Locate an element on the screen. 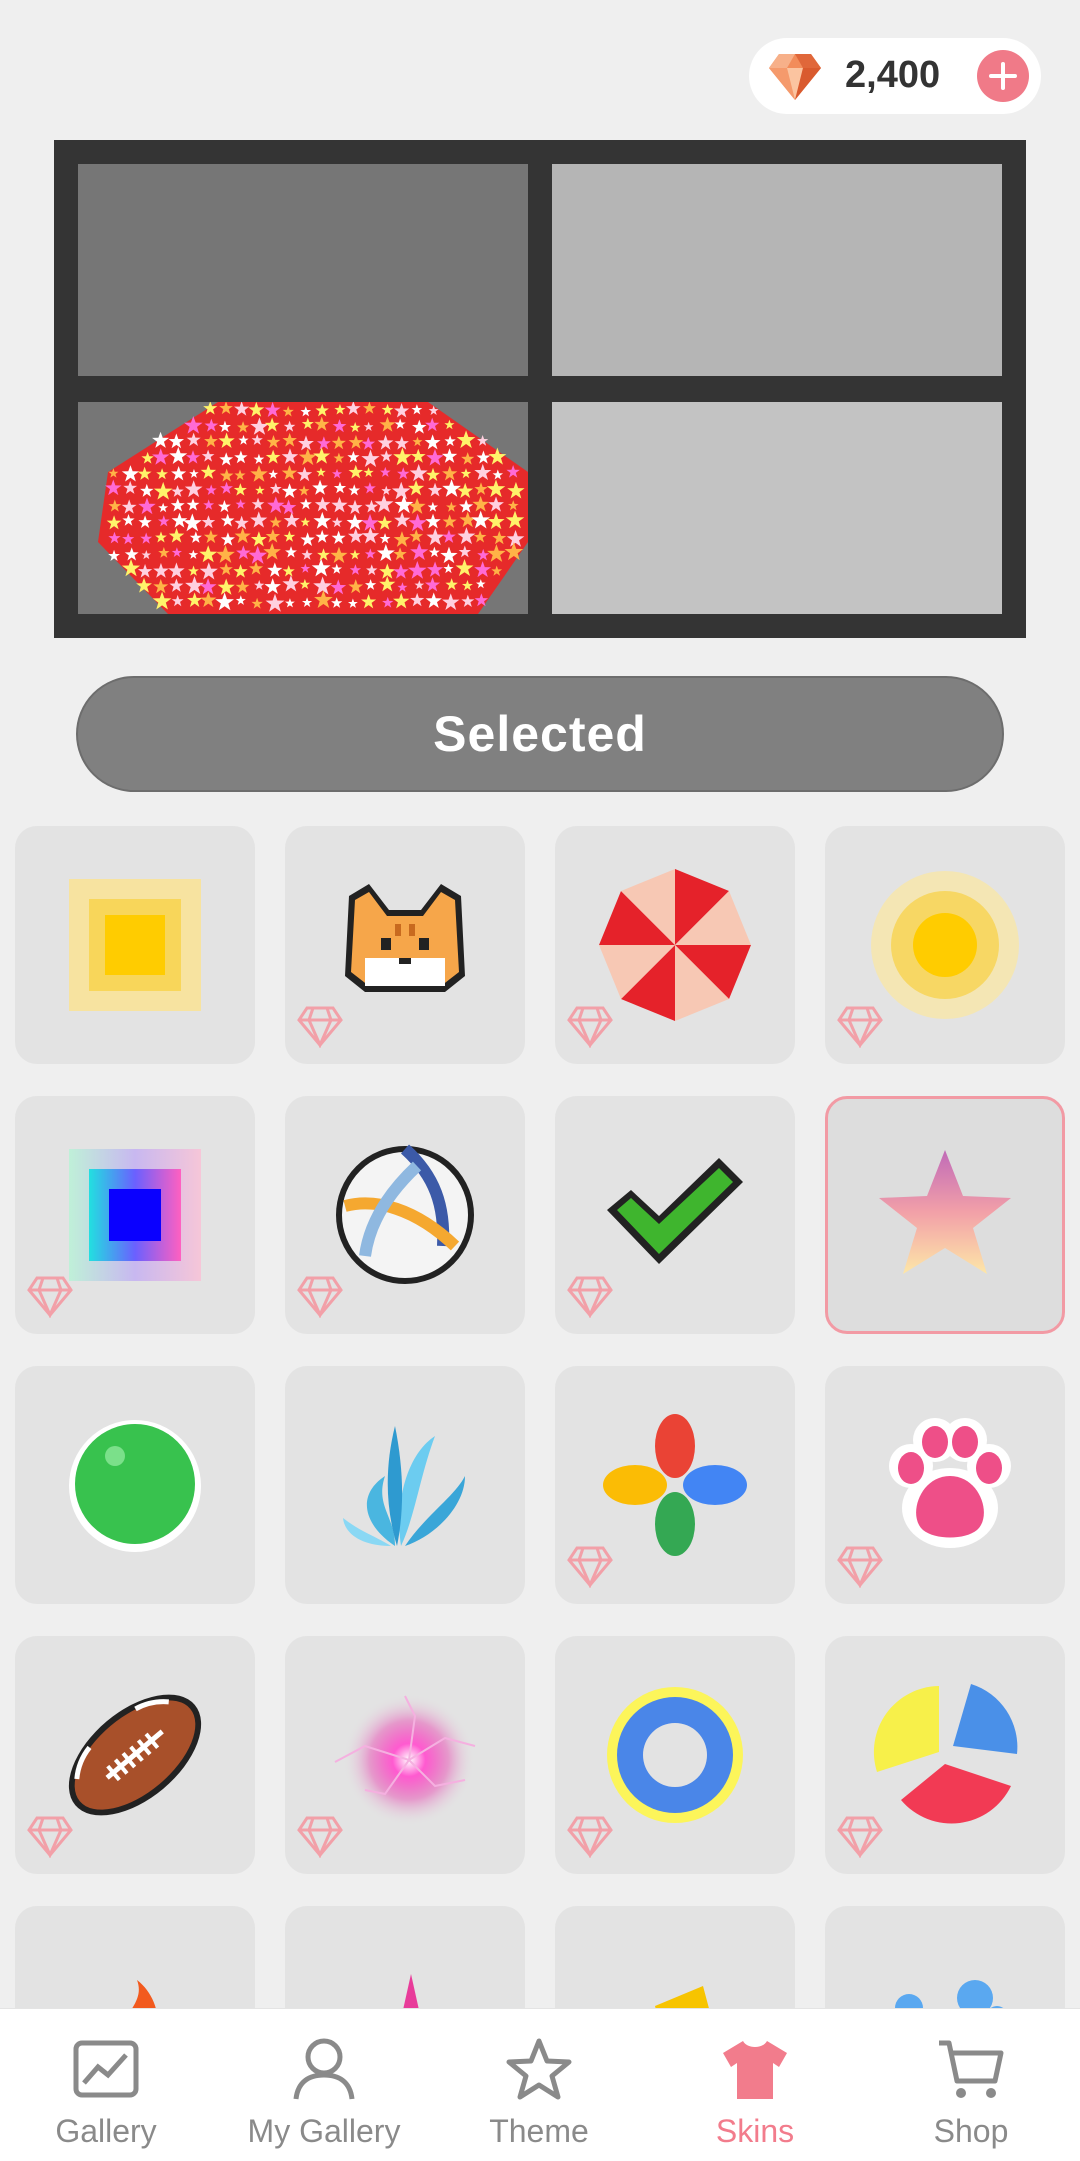 Image resolution: width=1080 pixels, height=2161 pixels. yellow-dot-icon is located at coordinates (945, 945).